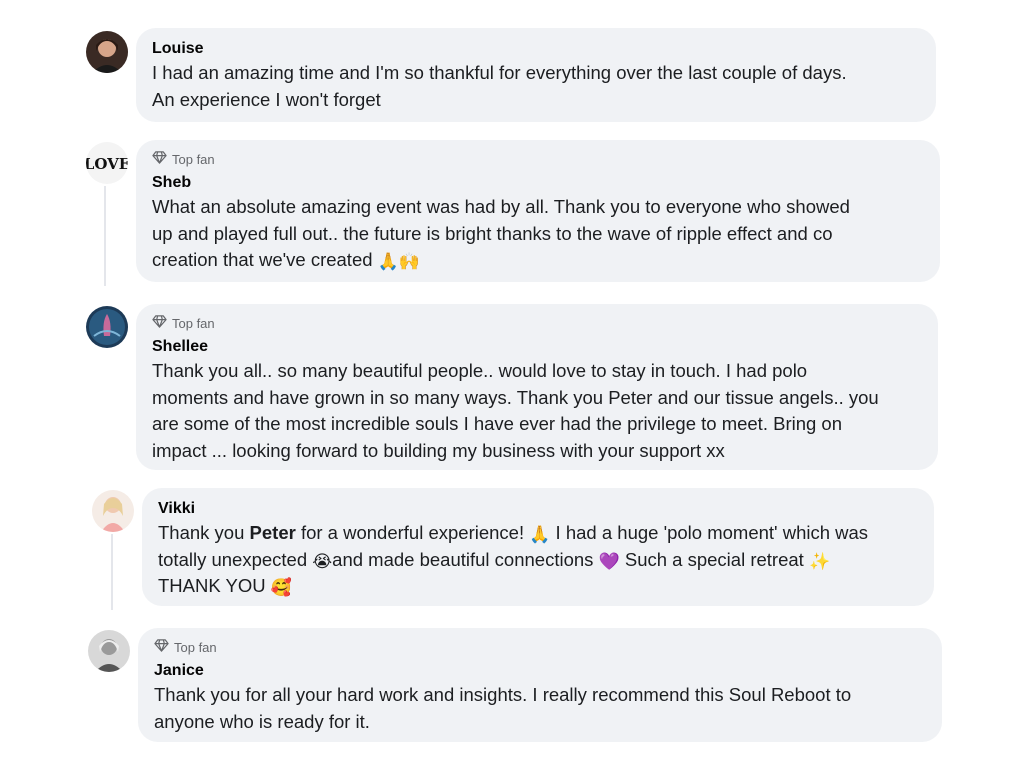 This screenshot has width=1025, height=769. What do you see at coordinates (107, 327) in the screenshot?
I see `avatar-shellee` at bounding box center [107, 327].